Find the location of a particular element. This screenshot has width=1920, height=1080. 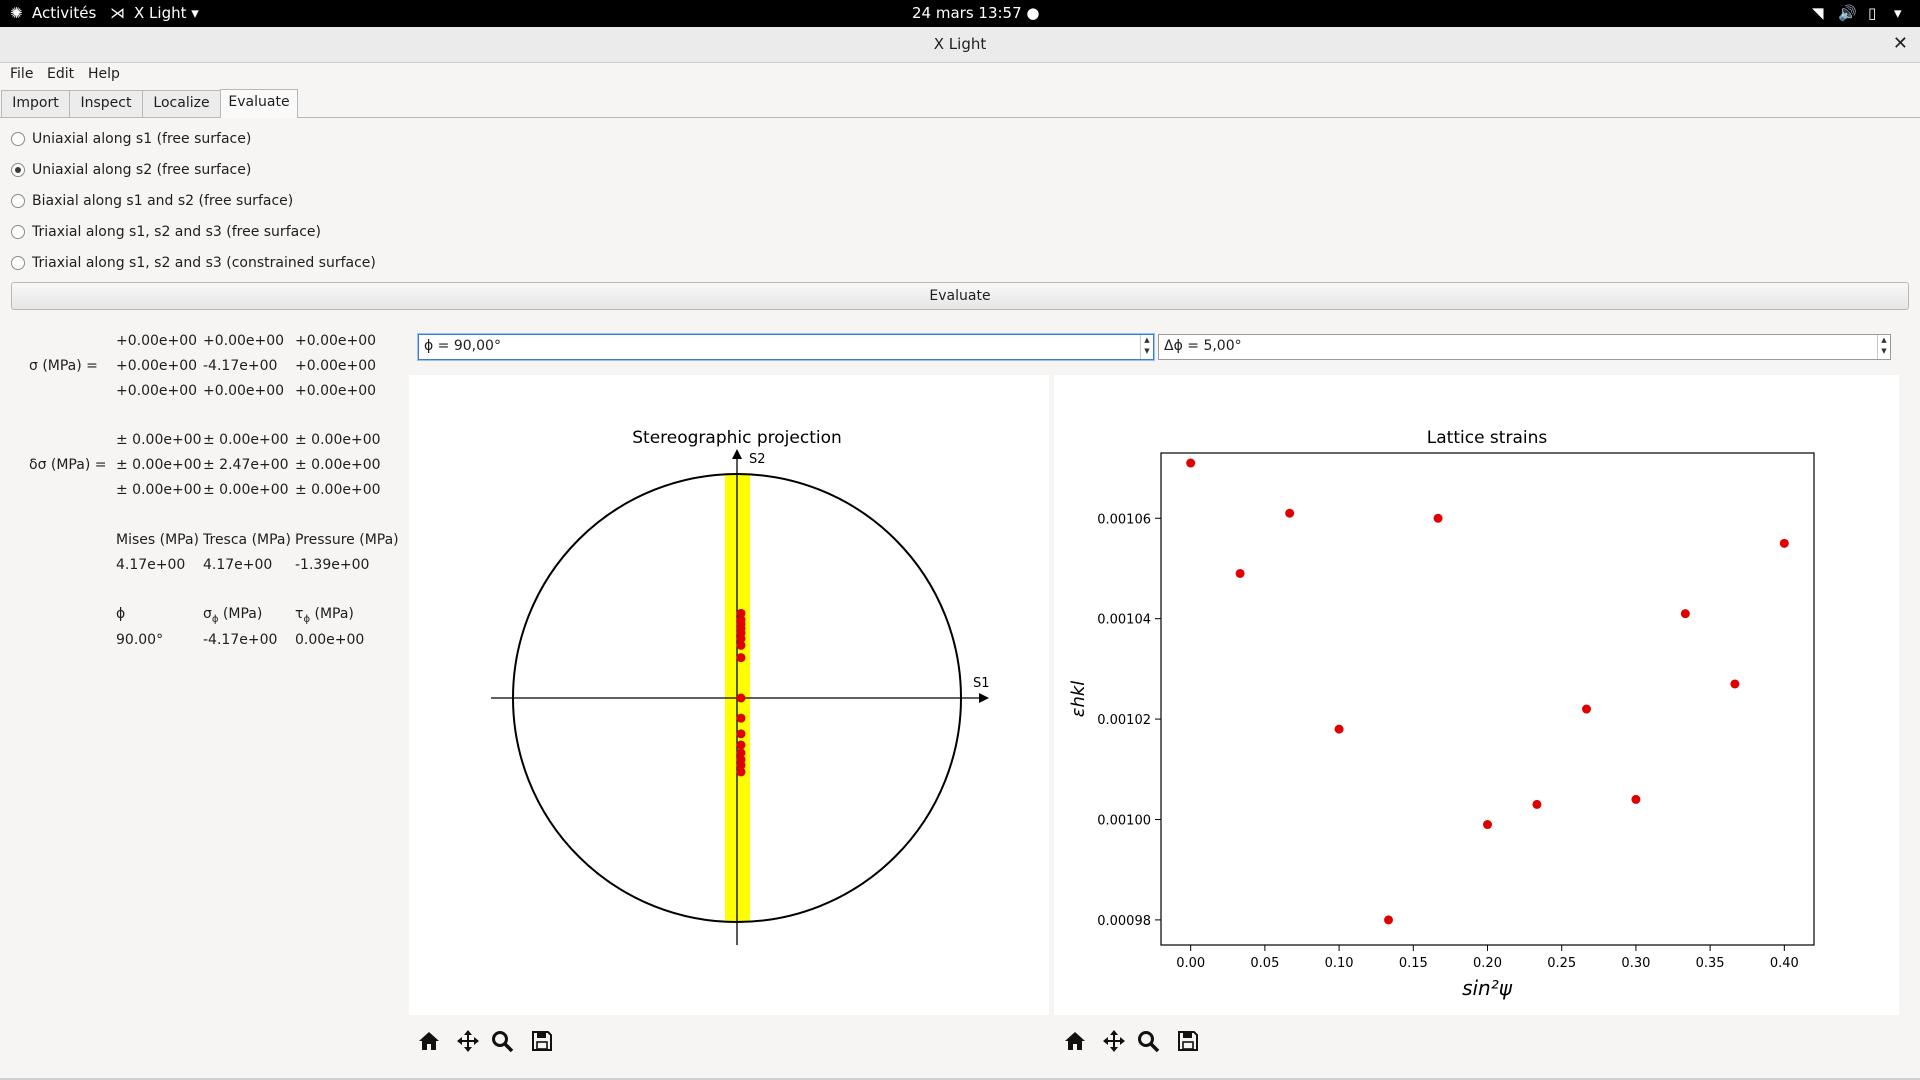

x-axis-label: sin²ψ is located at coordinates (1487, 988).